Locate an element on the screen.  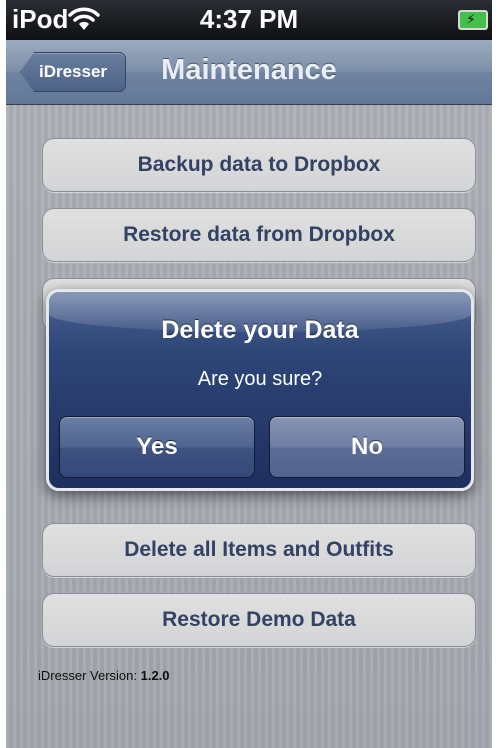
page-title: Maintenance is located at coordinates (249, 70).